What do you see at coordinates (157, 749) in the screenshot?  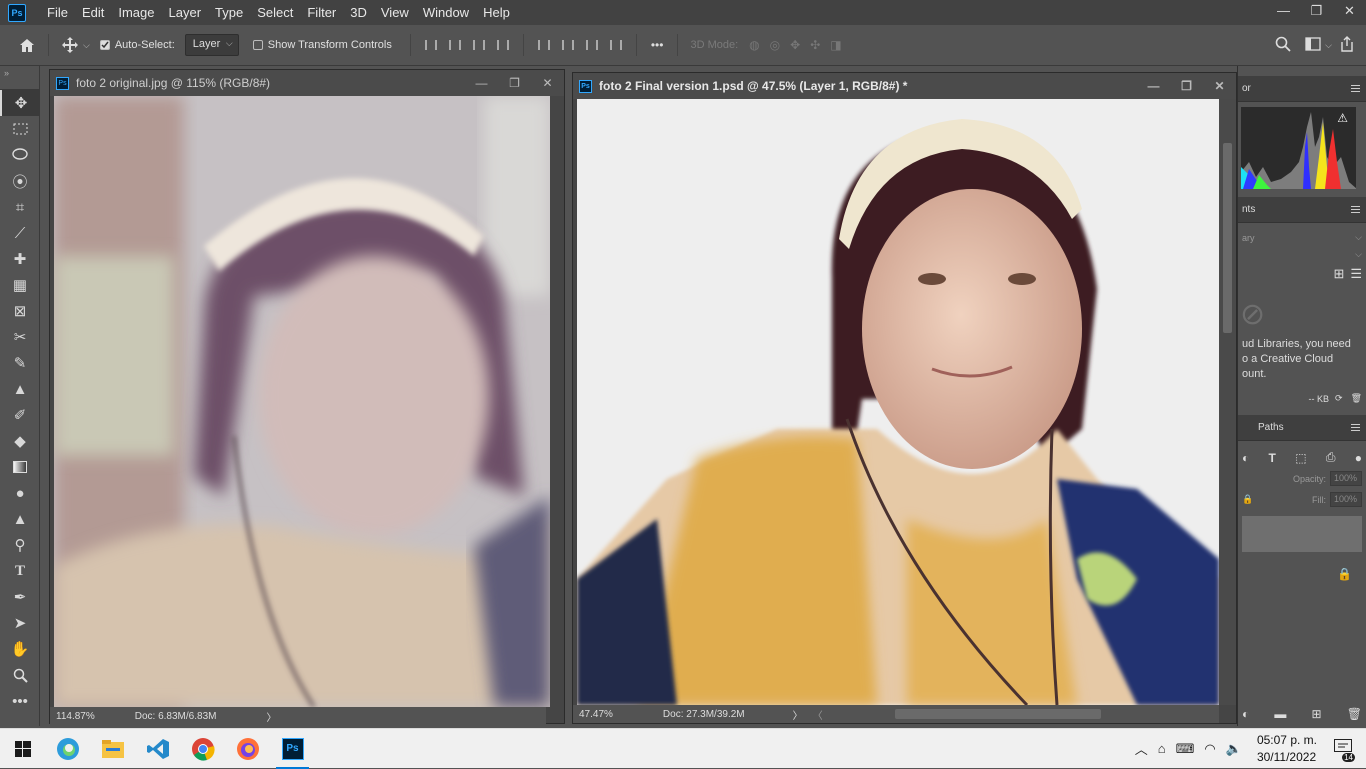 I see `vscode-icon` at bounding box center [157, 749].